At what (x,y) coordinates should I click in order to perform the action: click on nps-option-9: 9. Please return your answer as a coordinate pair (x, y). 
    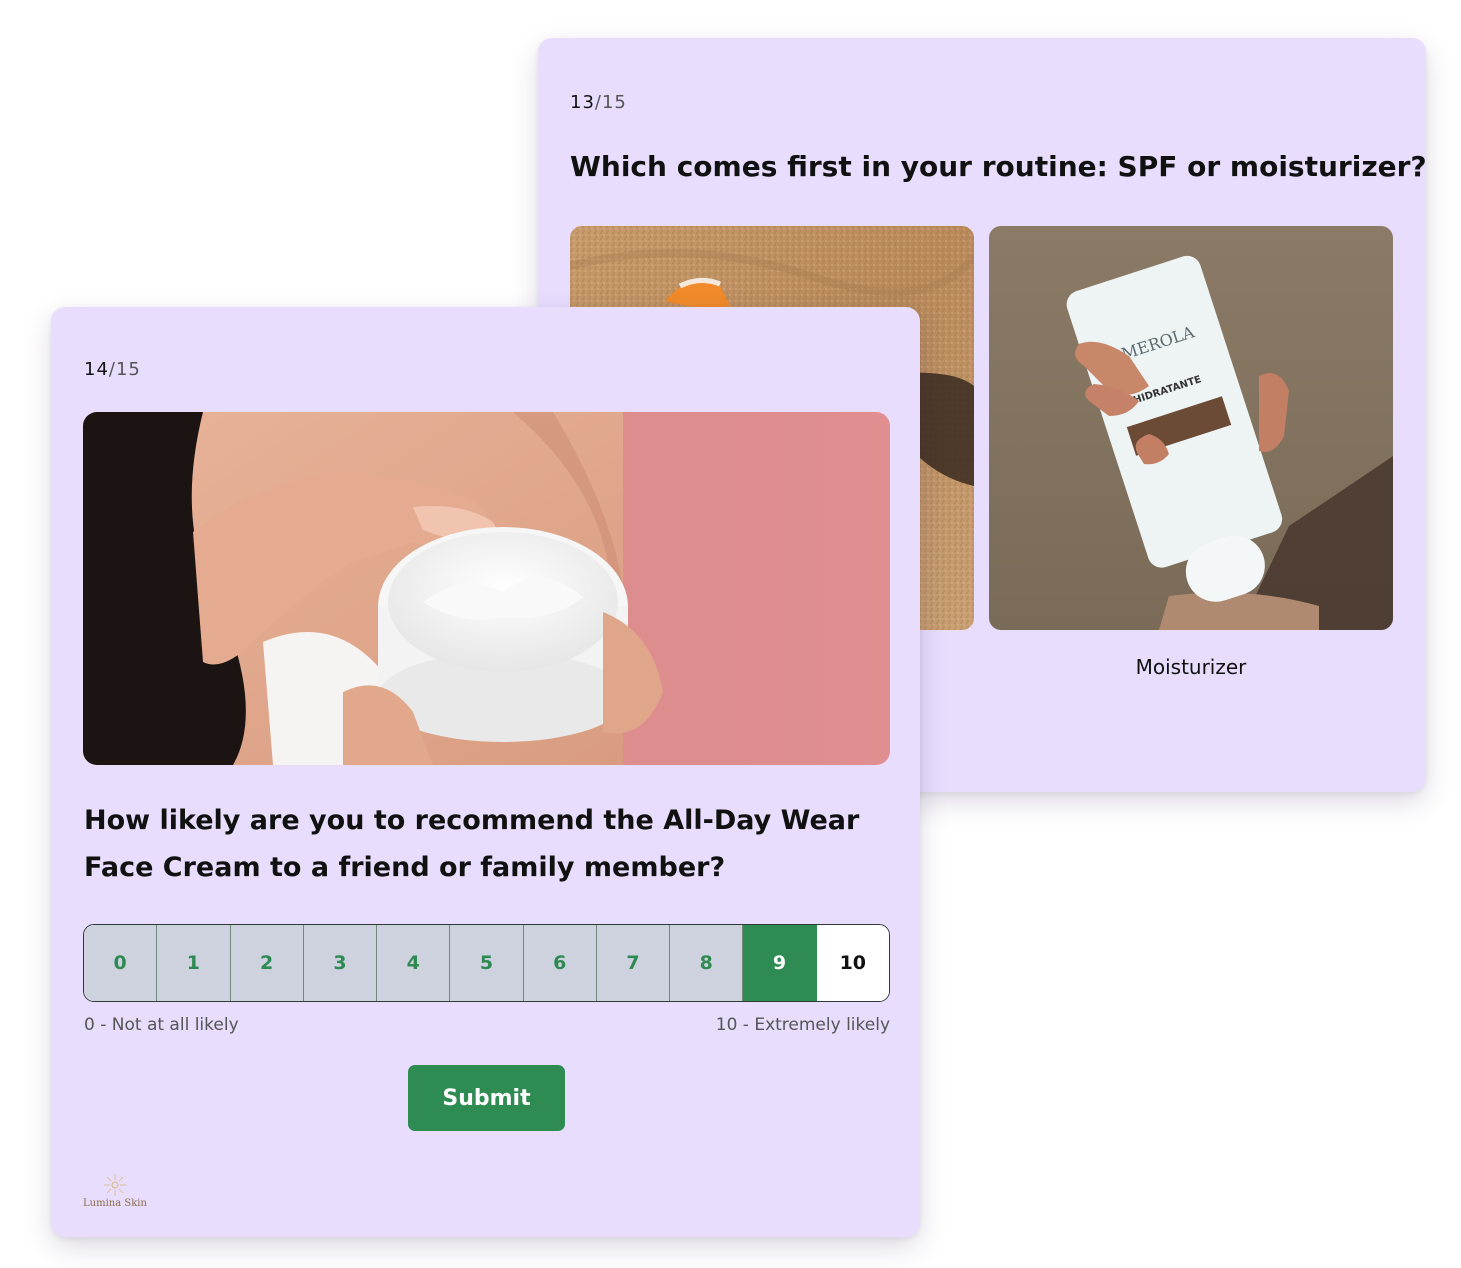
    Looking at the image, I should click on (780, 963).